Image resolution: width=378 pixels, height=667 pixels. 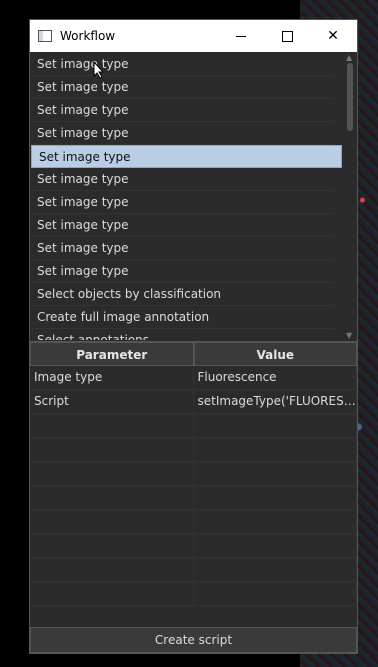 What do you see at coordinates (350, 97) in the screenshot?
I see `scrollbar-thumb` at bounding box center [350, 97].